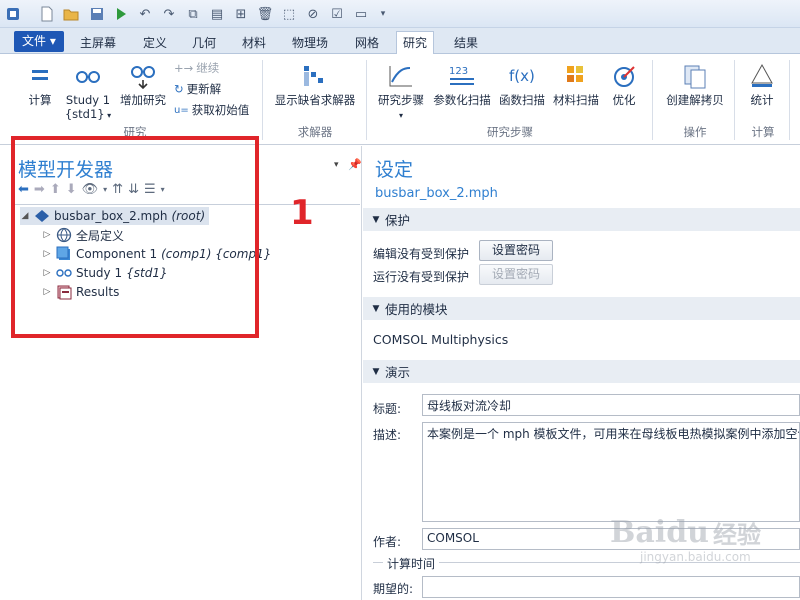 This screenshot has width=800, height=600. I want to click on compute-label: 计算, so click(40, 100).